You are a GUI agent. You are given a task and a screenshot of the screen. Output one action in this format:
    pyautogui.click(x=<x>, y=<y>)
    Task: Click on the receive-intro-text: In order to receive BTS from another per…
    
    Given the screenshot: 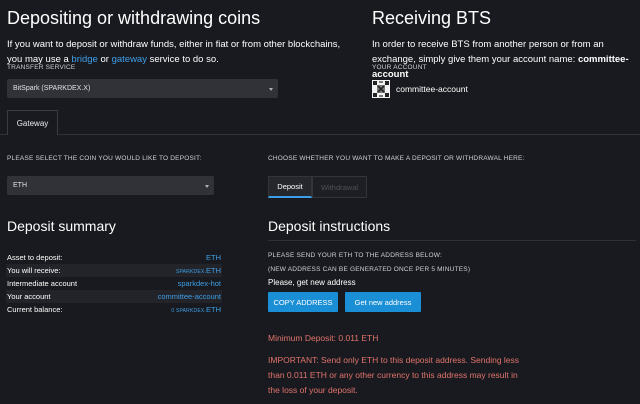 What is the action you would take?
    pyautogui.click(x=503, y=59)
    